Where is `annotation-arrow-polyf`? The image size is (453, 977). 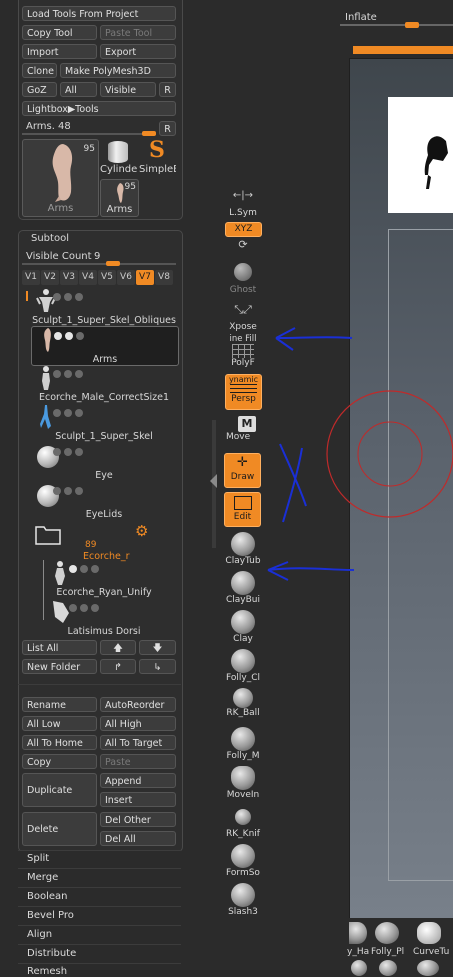 annotation-arrow-polyf is located at coordinates (314, 339).